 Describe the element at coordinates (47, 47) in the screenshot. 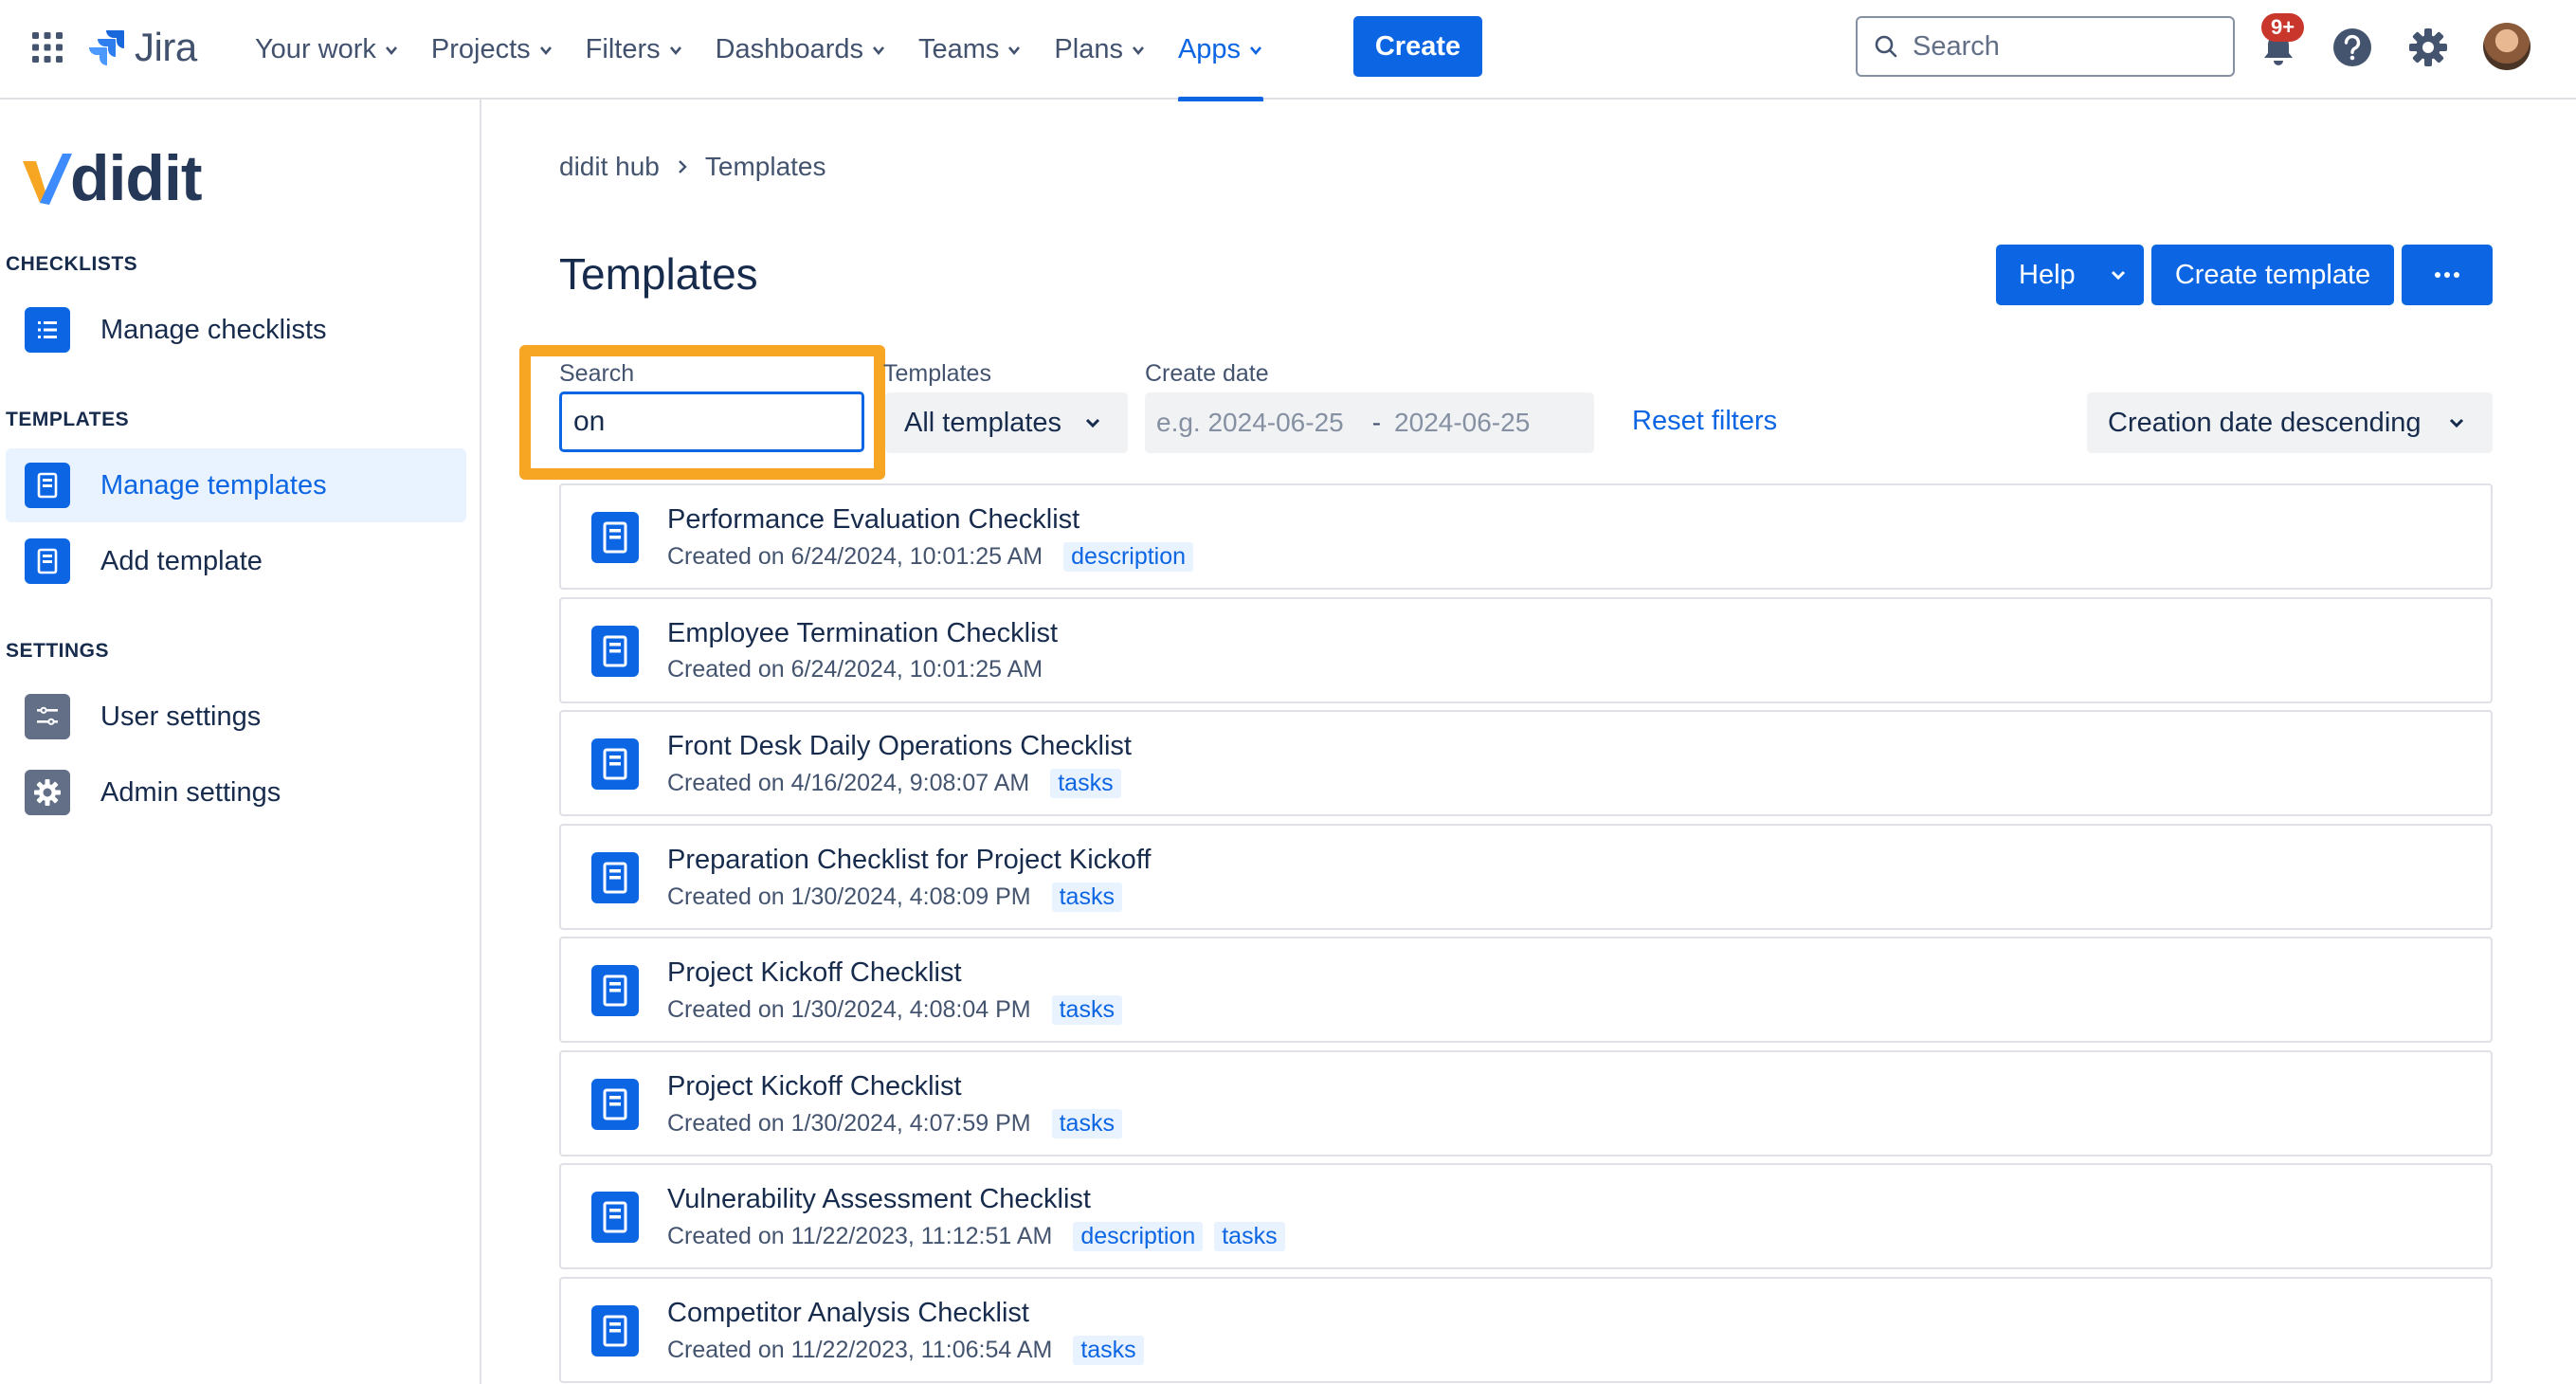

I see `app-switcher-icon` at that location.